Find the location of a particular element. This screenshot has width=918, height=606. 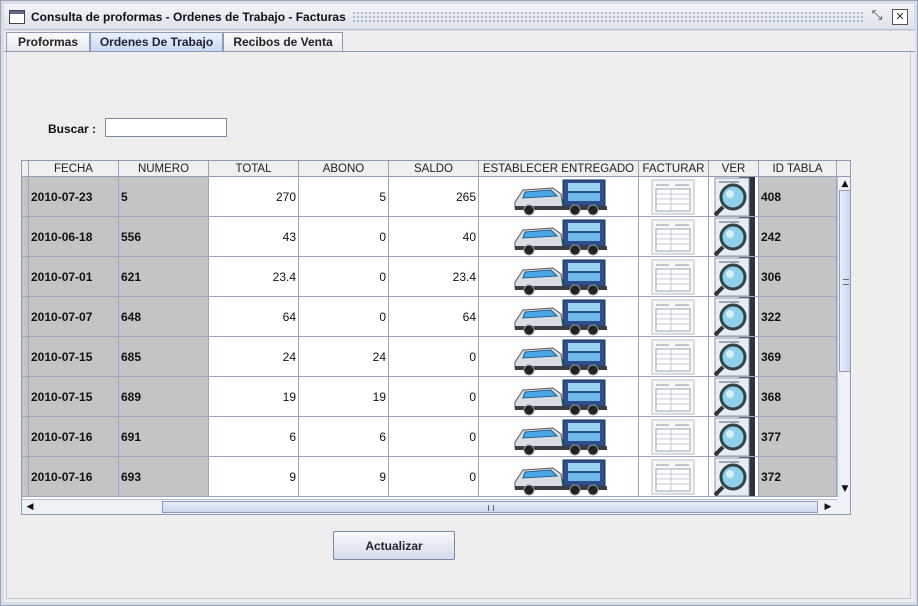

cell-fecha: 2010-07-23 is located at coordinates (74, 197).